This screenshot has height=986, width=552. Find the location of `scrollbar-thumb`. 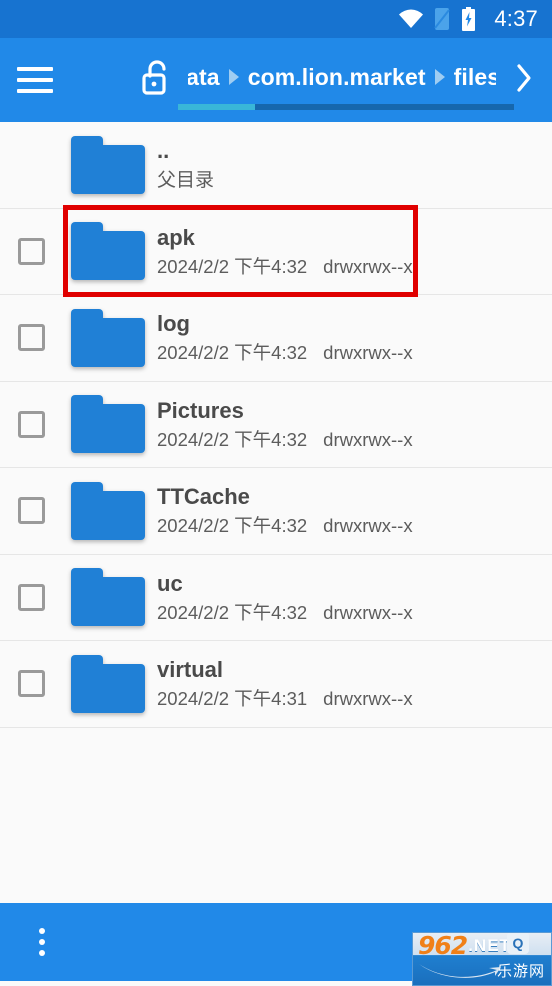

scrollbar-thumb is located at coordinates (217, 107).